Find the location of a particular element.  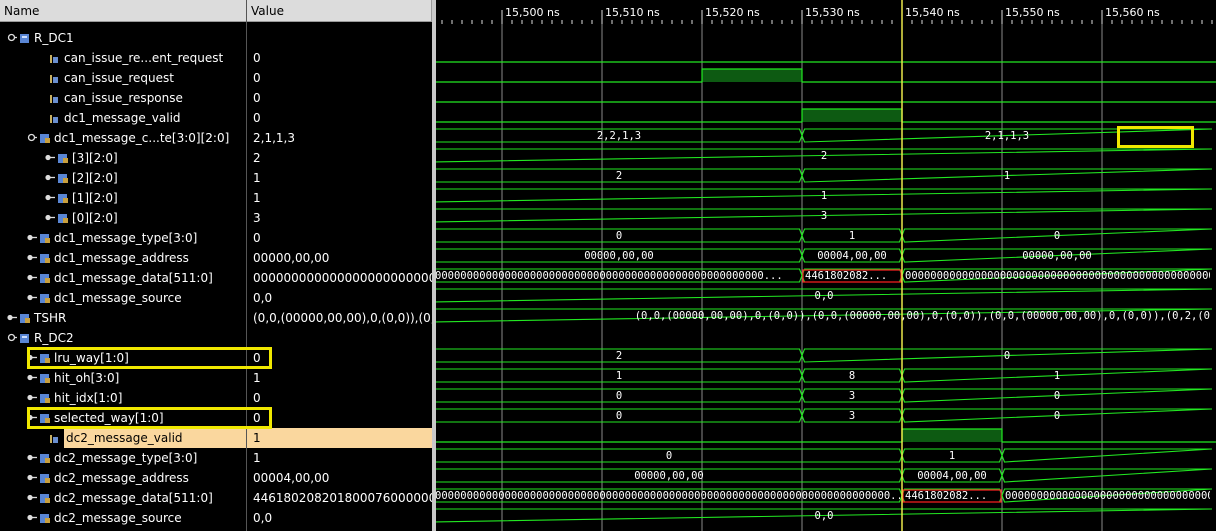

signal-name: dc1_message_c...te[3:0][2:0] is located at coordinates (142, 138).